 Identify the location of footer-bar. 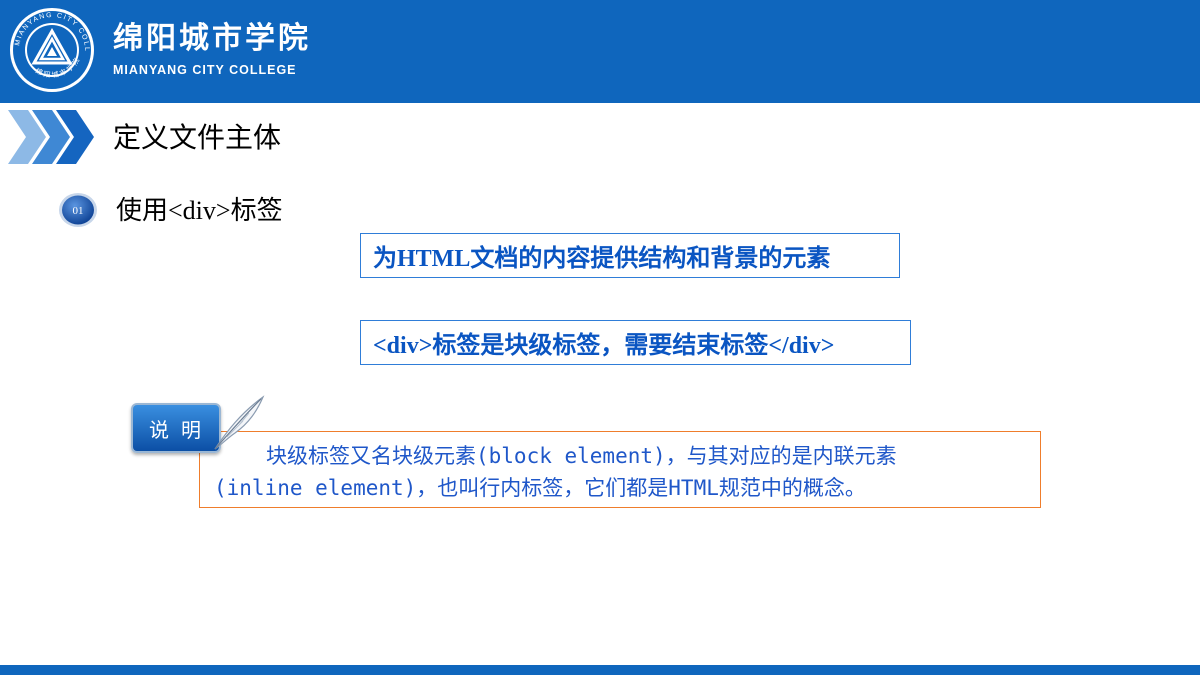
(600, 670).